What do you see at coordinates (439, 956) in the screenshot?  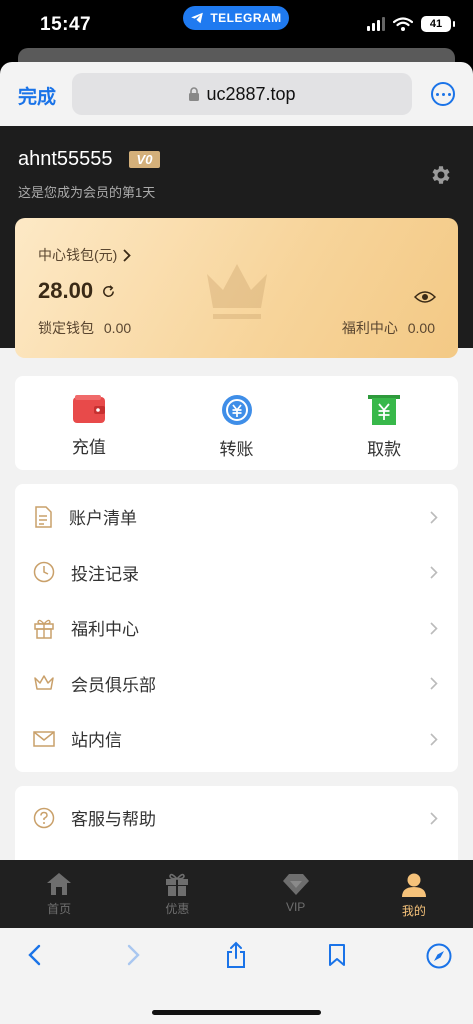 I see `compass-icon` at bounding box center [439, 956].